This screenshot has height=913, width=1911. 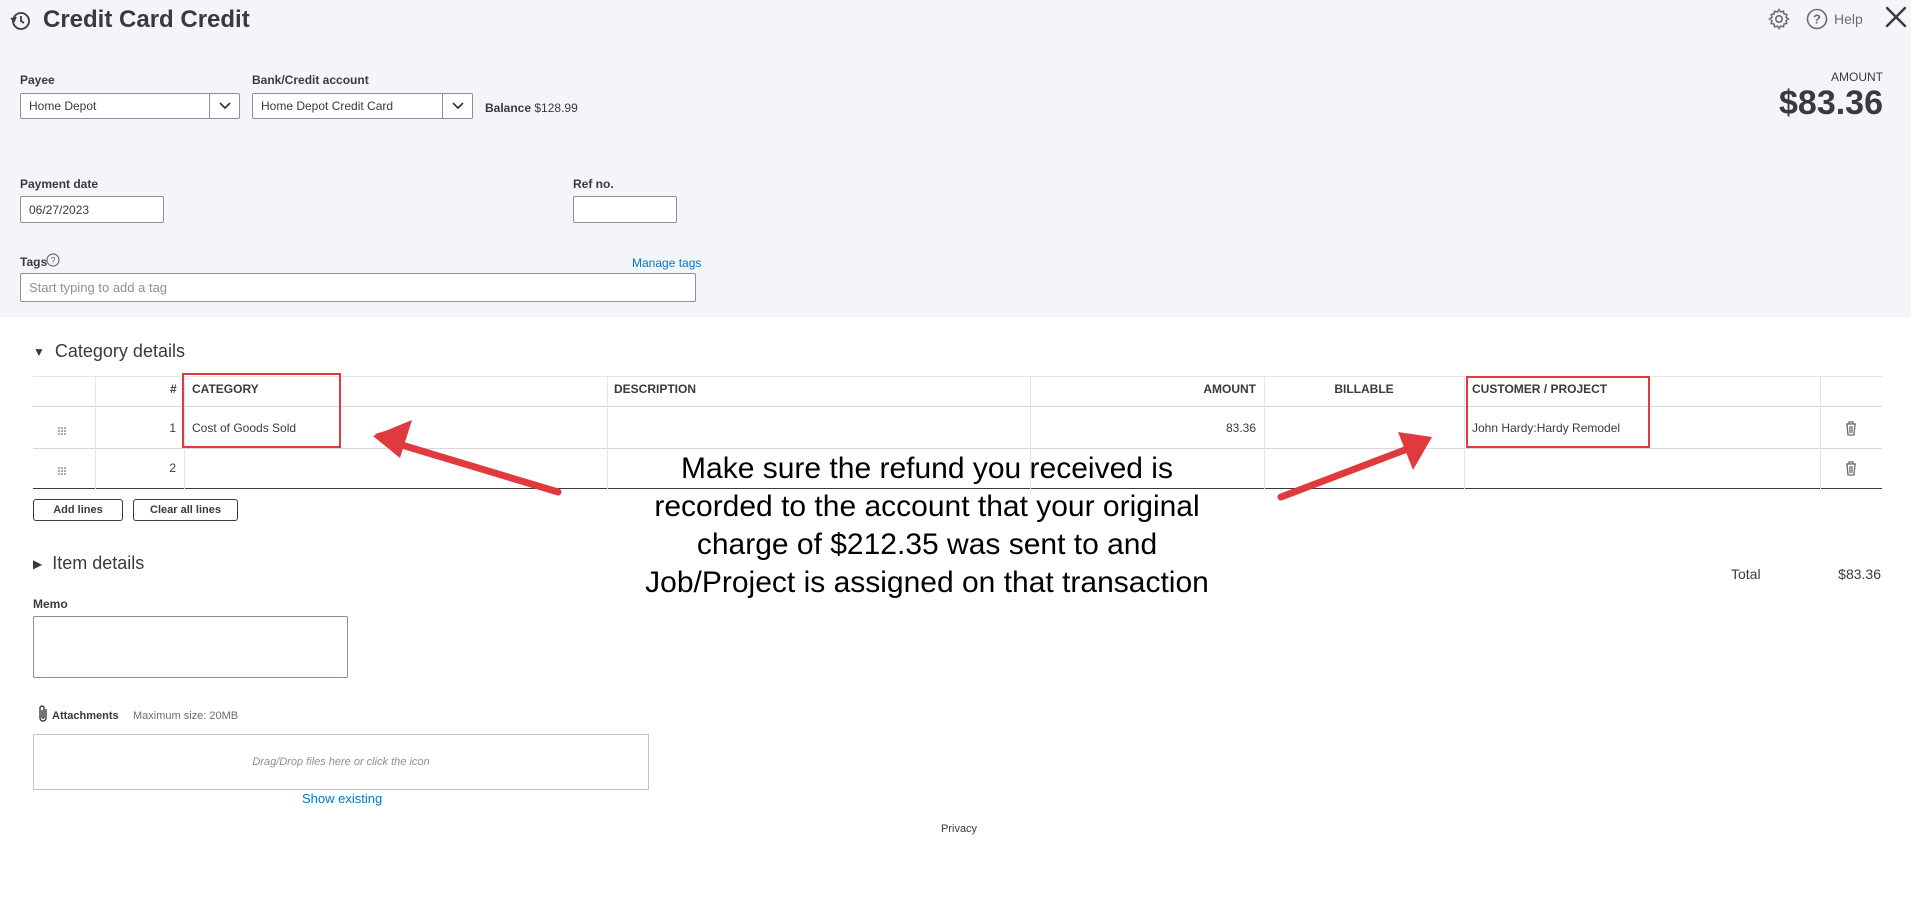 I want to click on annotation-line: Make sure the refund you received is, so click(x=927, y=468).